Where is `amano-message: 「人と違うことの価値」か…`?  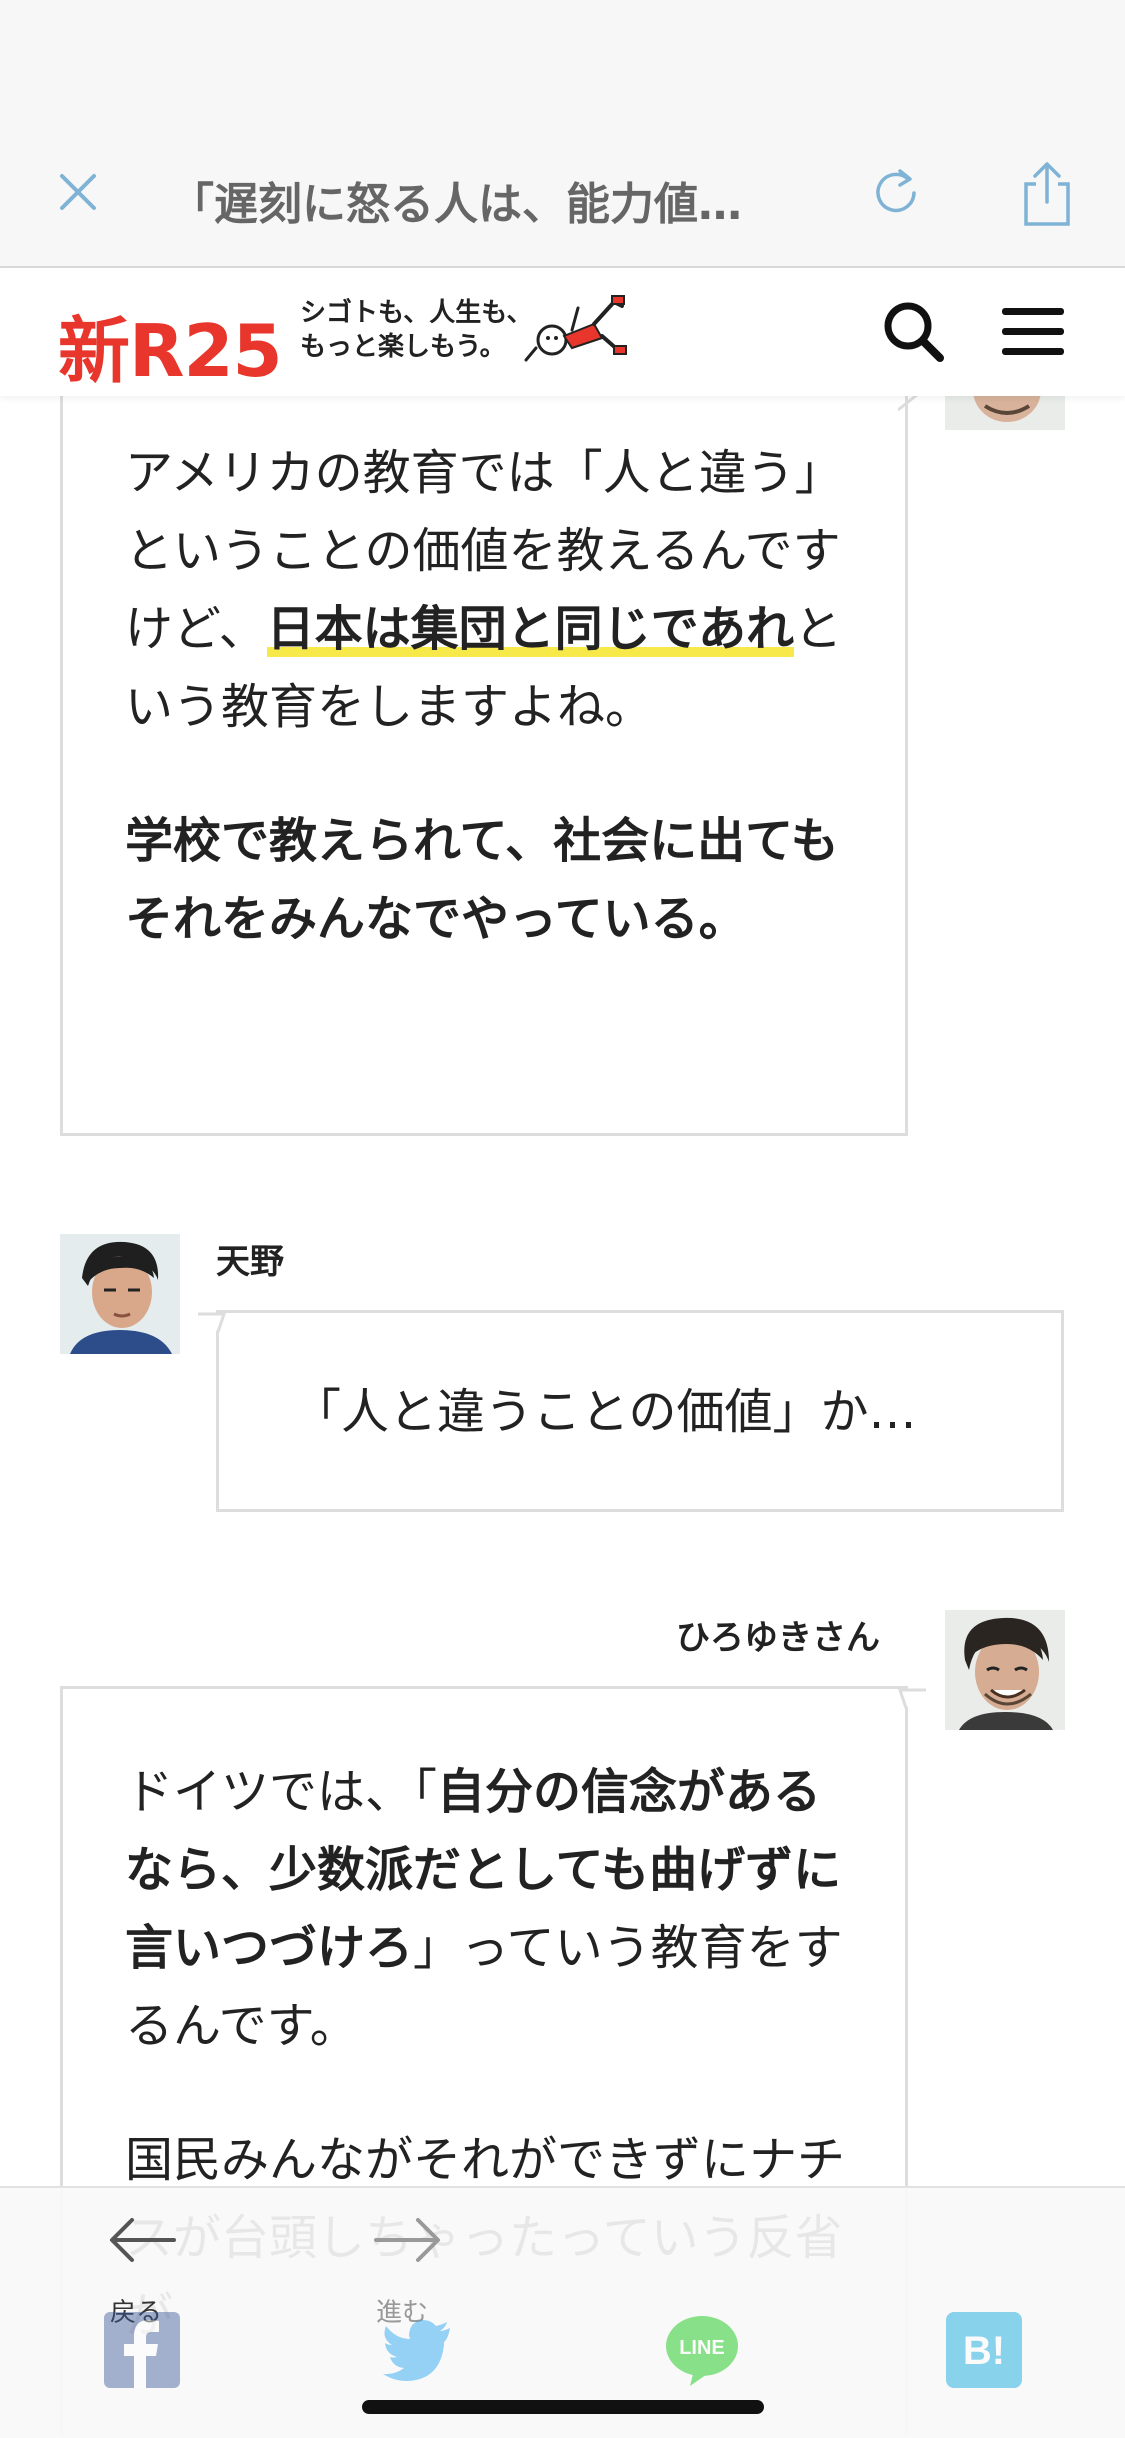 amano-message: 「人と違うことの価値」か… is located at coordinates (605, 1412).